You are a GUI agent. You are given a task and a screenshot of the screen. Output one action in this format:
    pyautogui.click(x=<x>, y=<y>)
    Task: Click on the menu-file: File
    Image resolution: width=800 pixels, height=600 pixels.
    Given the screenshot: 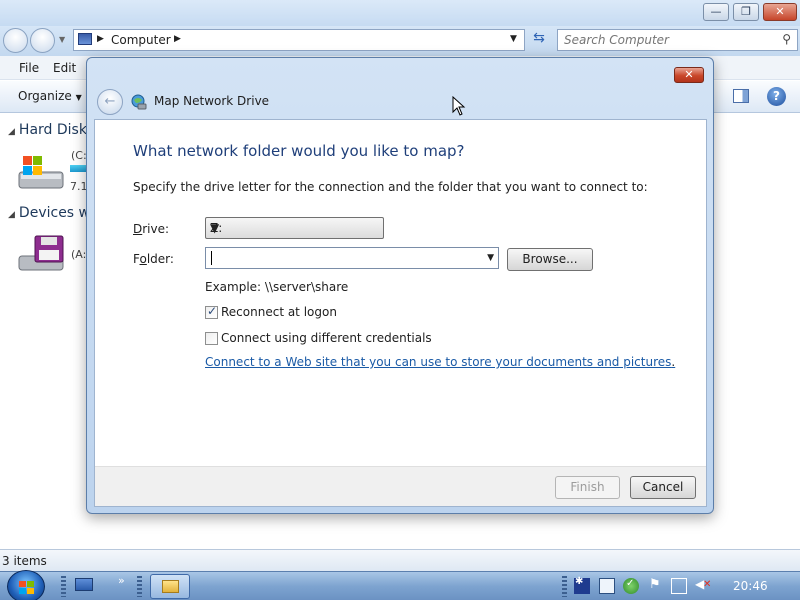 What is the action you would take?
    pyautogui.click(x=29, y=68)
    